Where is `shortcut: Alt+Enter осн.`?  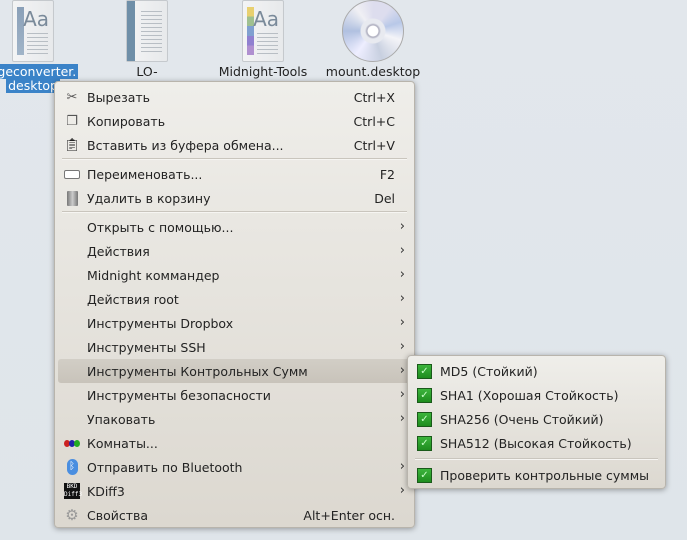
shortcut: Alt+Enter осн. is located at coordinates (349, 515).